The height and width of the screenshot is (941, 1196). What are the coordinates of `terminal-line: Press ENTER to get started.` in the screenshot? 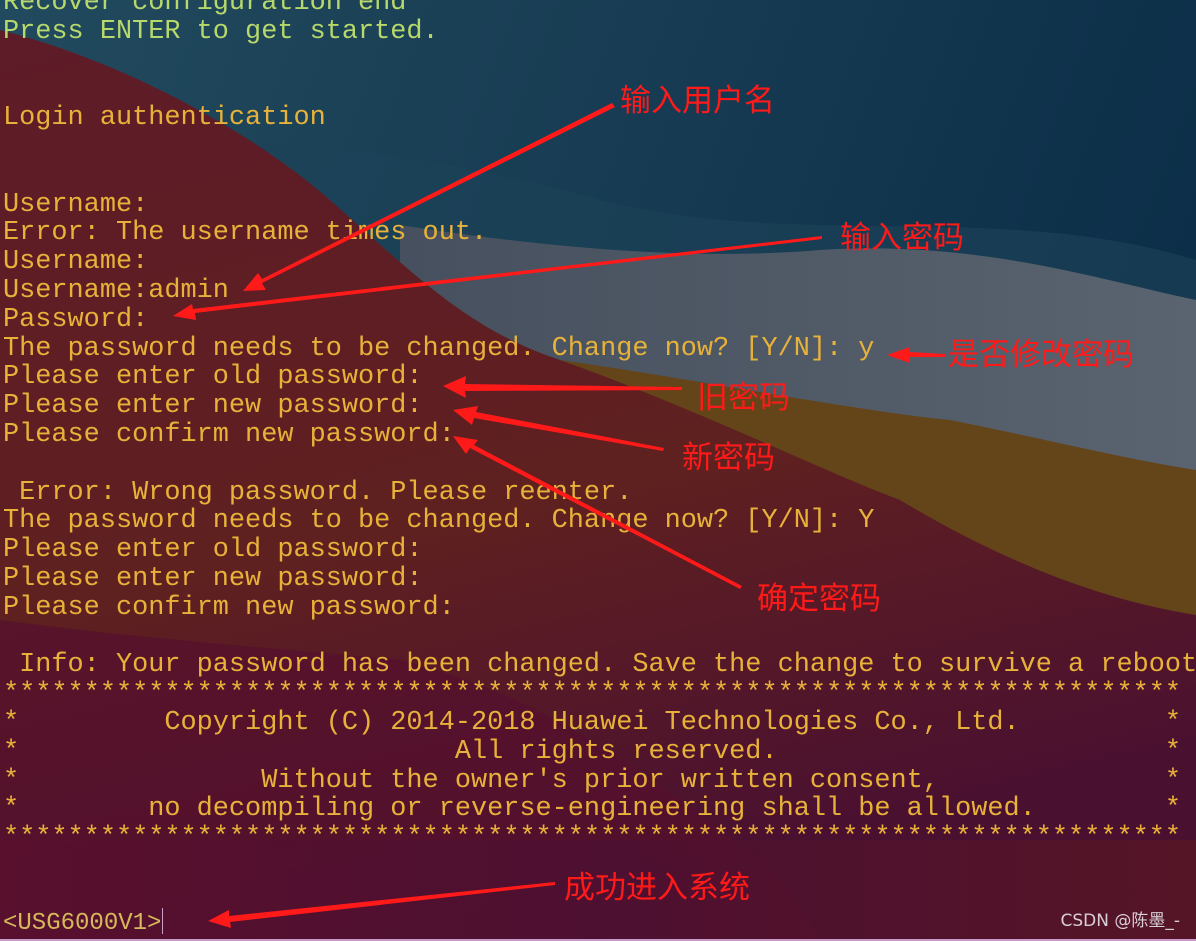 It's located at (221, 31).